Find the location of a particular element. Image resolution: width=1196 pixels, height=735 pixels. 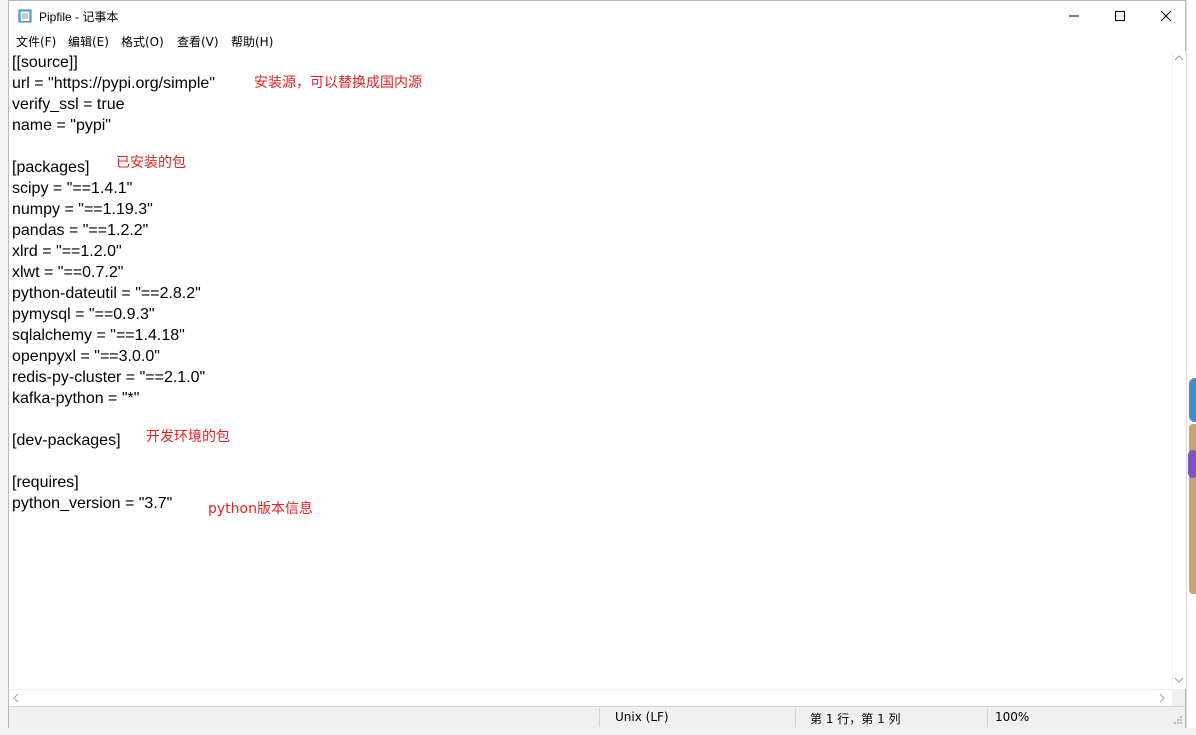

annotation-source: 安装源，可以替换成国内源 is located at coordinates (338, 83).